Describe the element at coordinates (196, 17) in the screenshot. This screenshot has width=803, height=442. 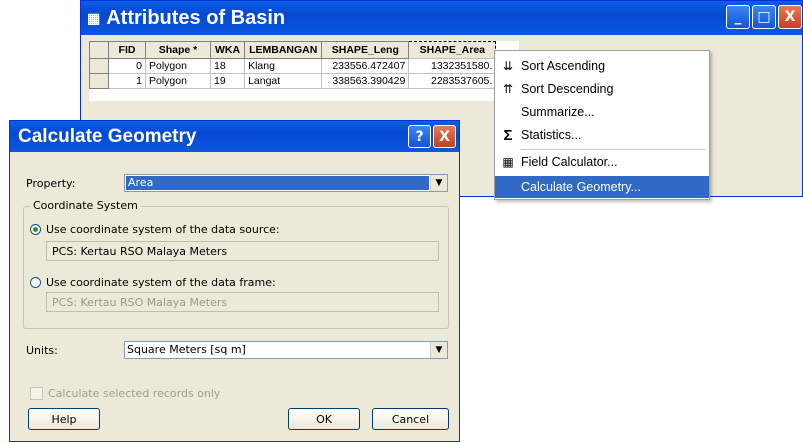
I see `attributes-title: Attributes of Basin` at that location.